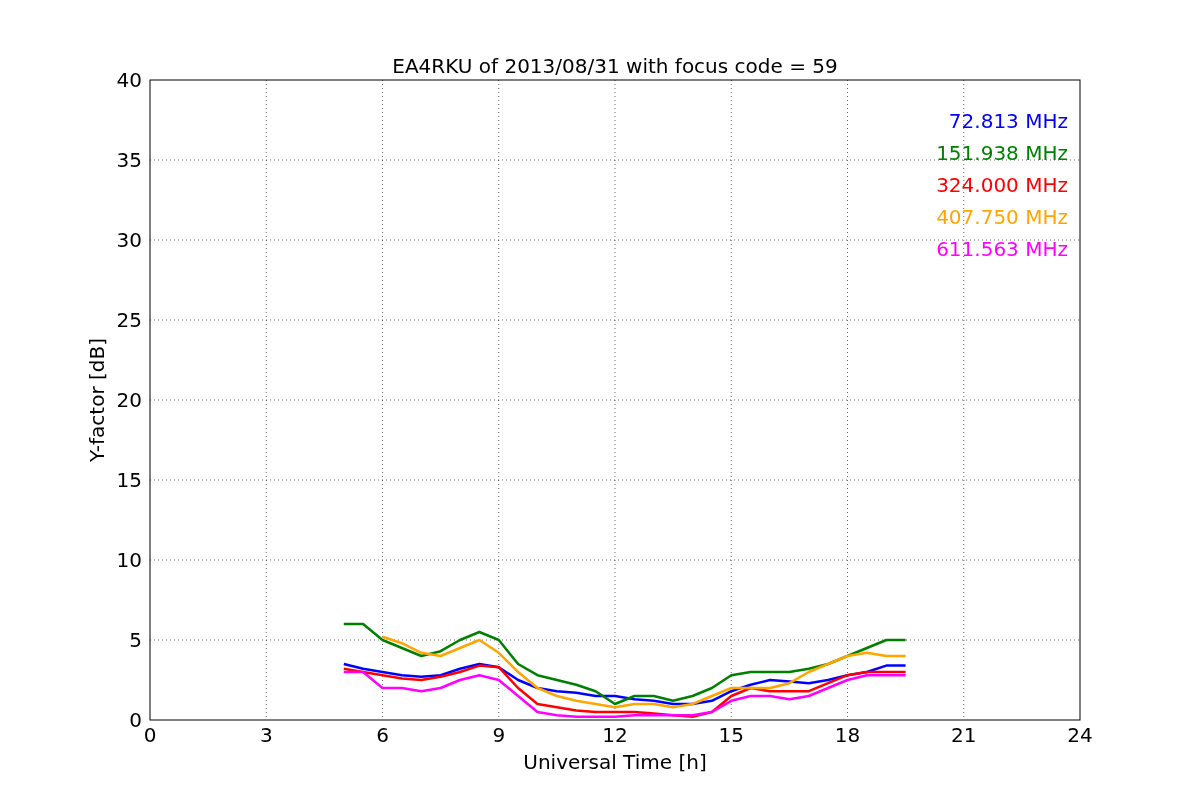  I want to click on y-tick-label: 0, so click(135, 720).